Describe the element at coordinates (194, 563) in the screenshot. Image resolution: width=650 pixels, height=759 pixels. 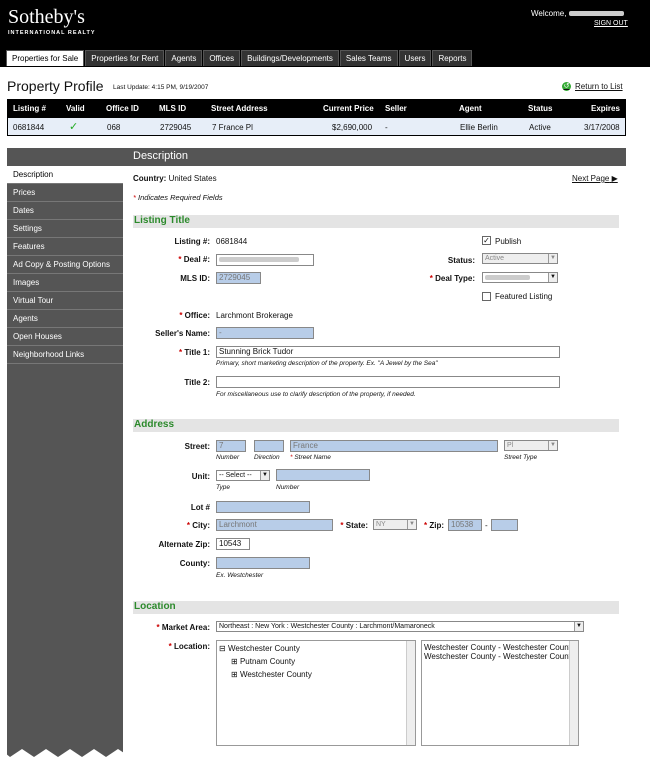
I see `county-label: County:` at that location.